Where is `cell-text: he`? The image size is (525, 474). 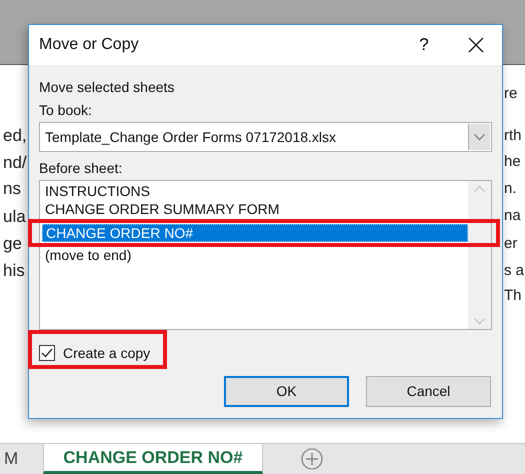
cell-text: he is located at coordinates (513, 162).